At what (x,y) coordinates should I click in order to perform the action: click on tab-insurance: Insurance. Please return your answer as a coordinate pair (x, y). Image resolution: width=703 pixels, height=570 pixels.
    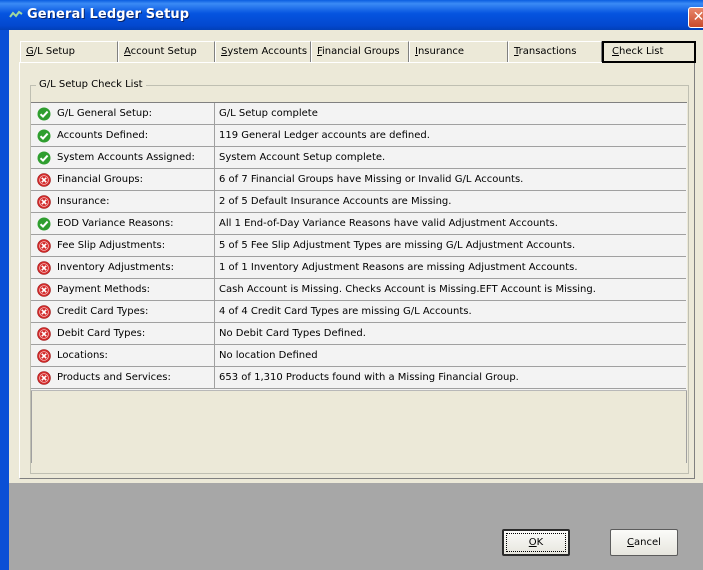
    Looking at the image, I should click on (458, 51).